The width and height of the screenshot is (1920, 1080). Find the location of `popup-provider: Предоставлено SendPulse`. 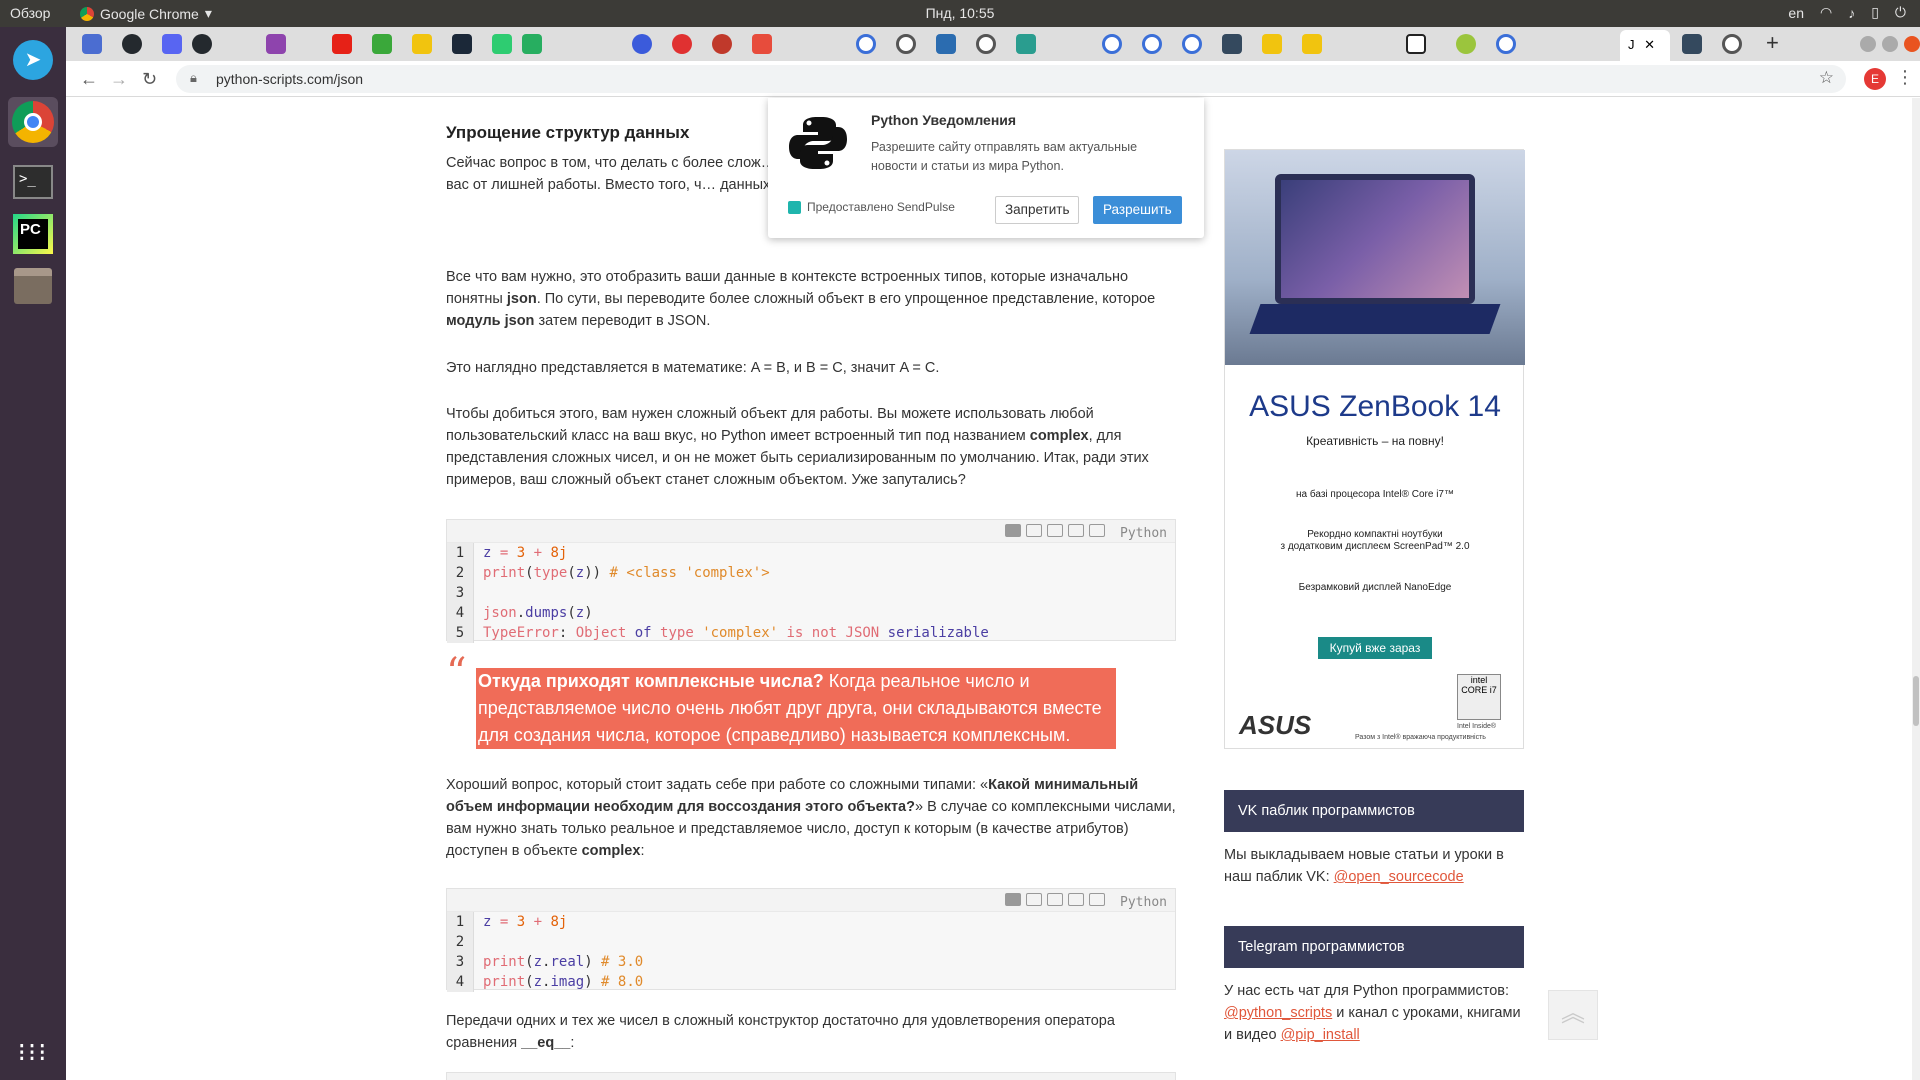

popup-provider: Предоставлено SendPulse is located at coordinates (871, 207).